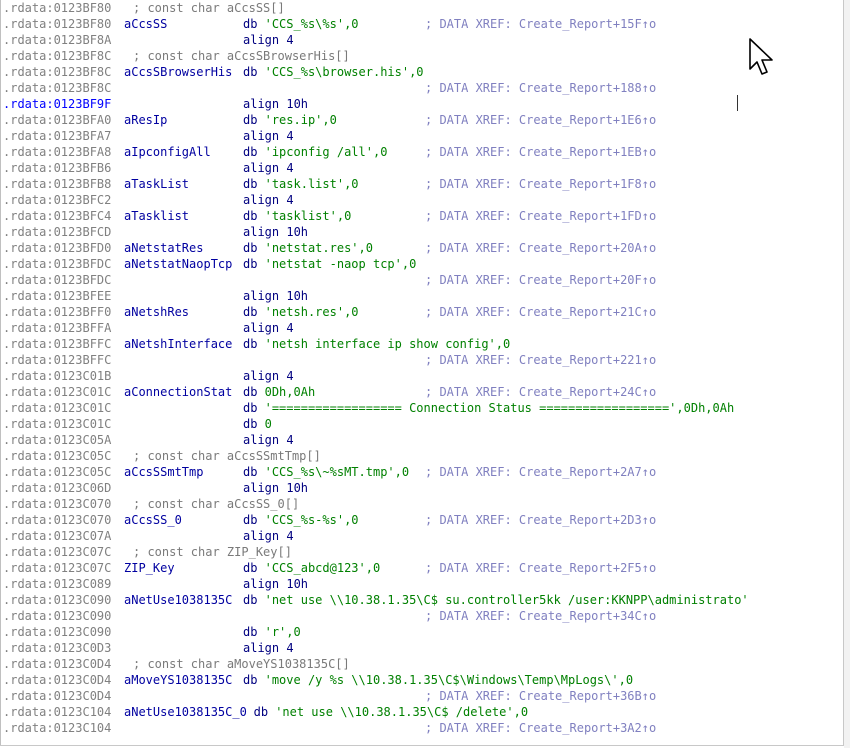 This screenshot has width=850, height=748. I want to click on line-comment: ; DATA XREF: Create_Report+2F5↑o, so click(541, 568).